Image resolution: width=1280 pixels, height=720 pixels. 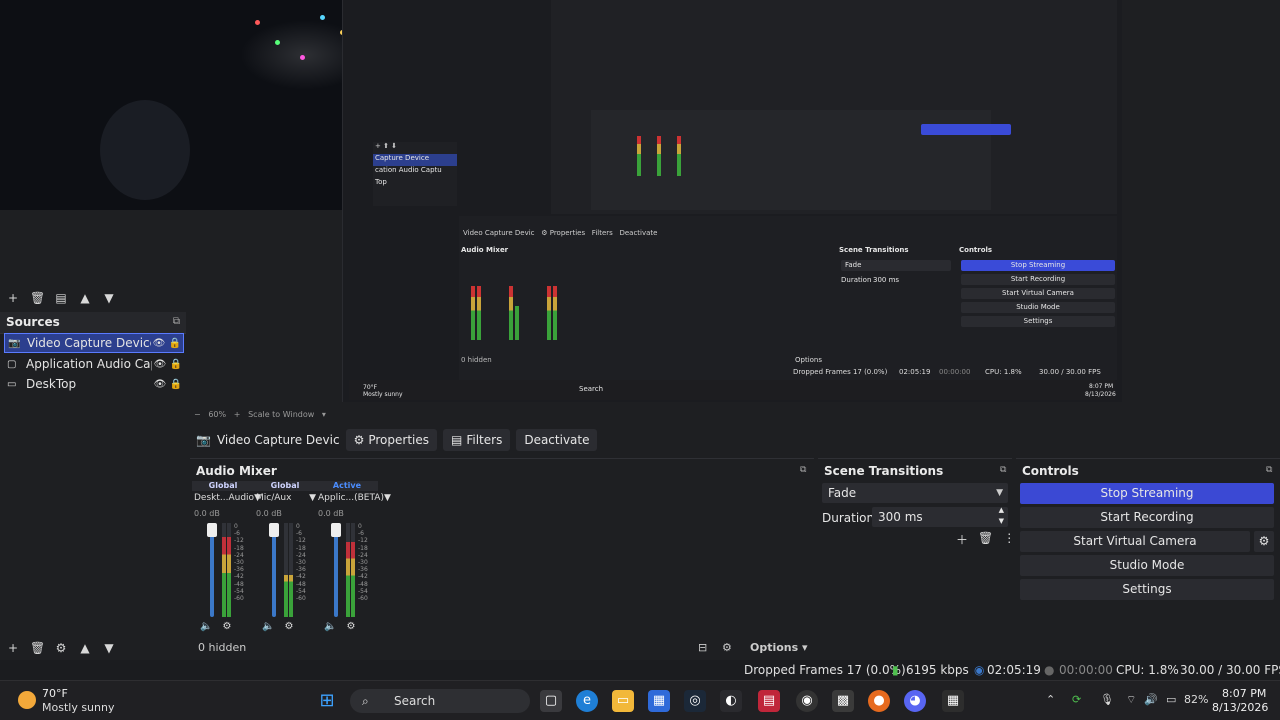 What do you see at coordinates (301, 563) in the screenshot?
I see `meter-tick-label: -30` at bounding box center [301, 563].